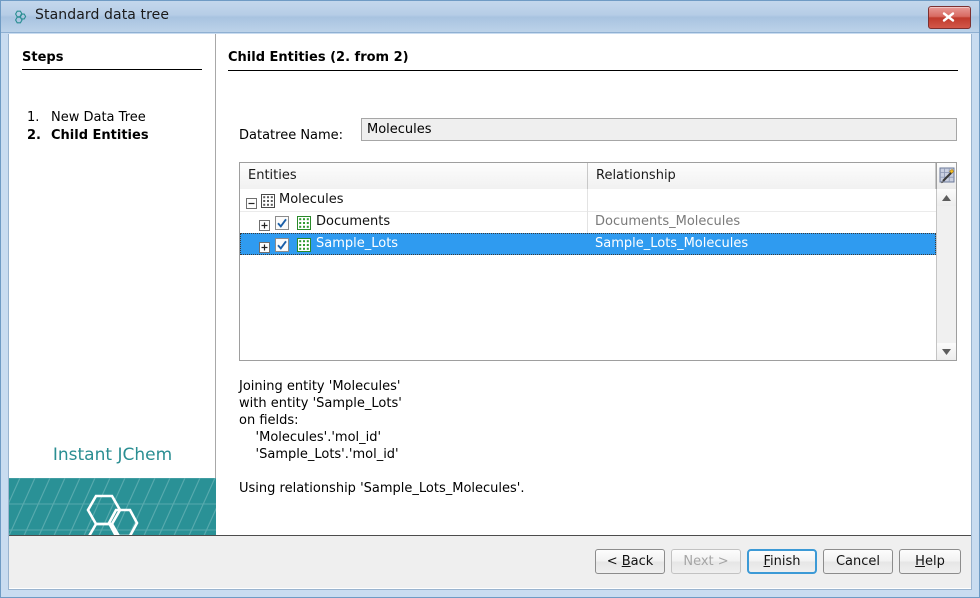 This screenshot has height=598, width=980. Describe the element at coordinates (949, 17) in the screenshot. I see `close-icon` at that location.